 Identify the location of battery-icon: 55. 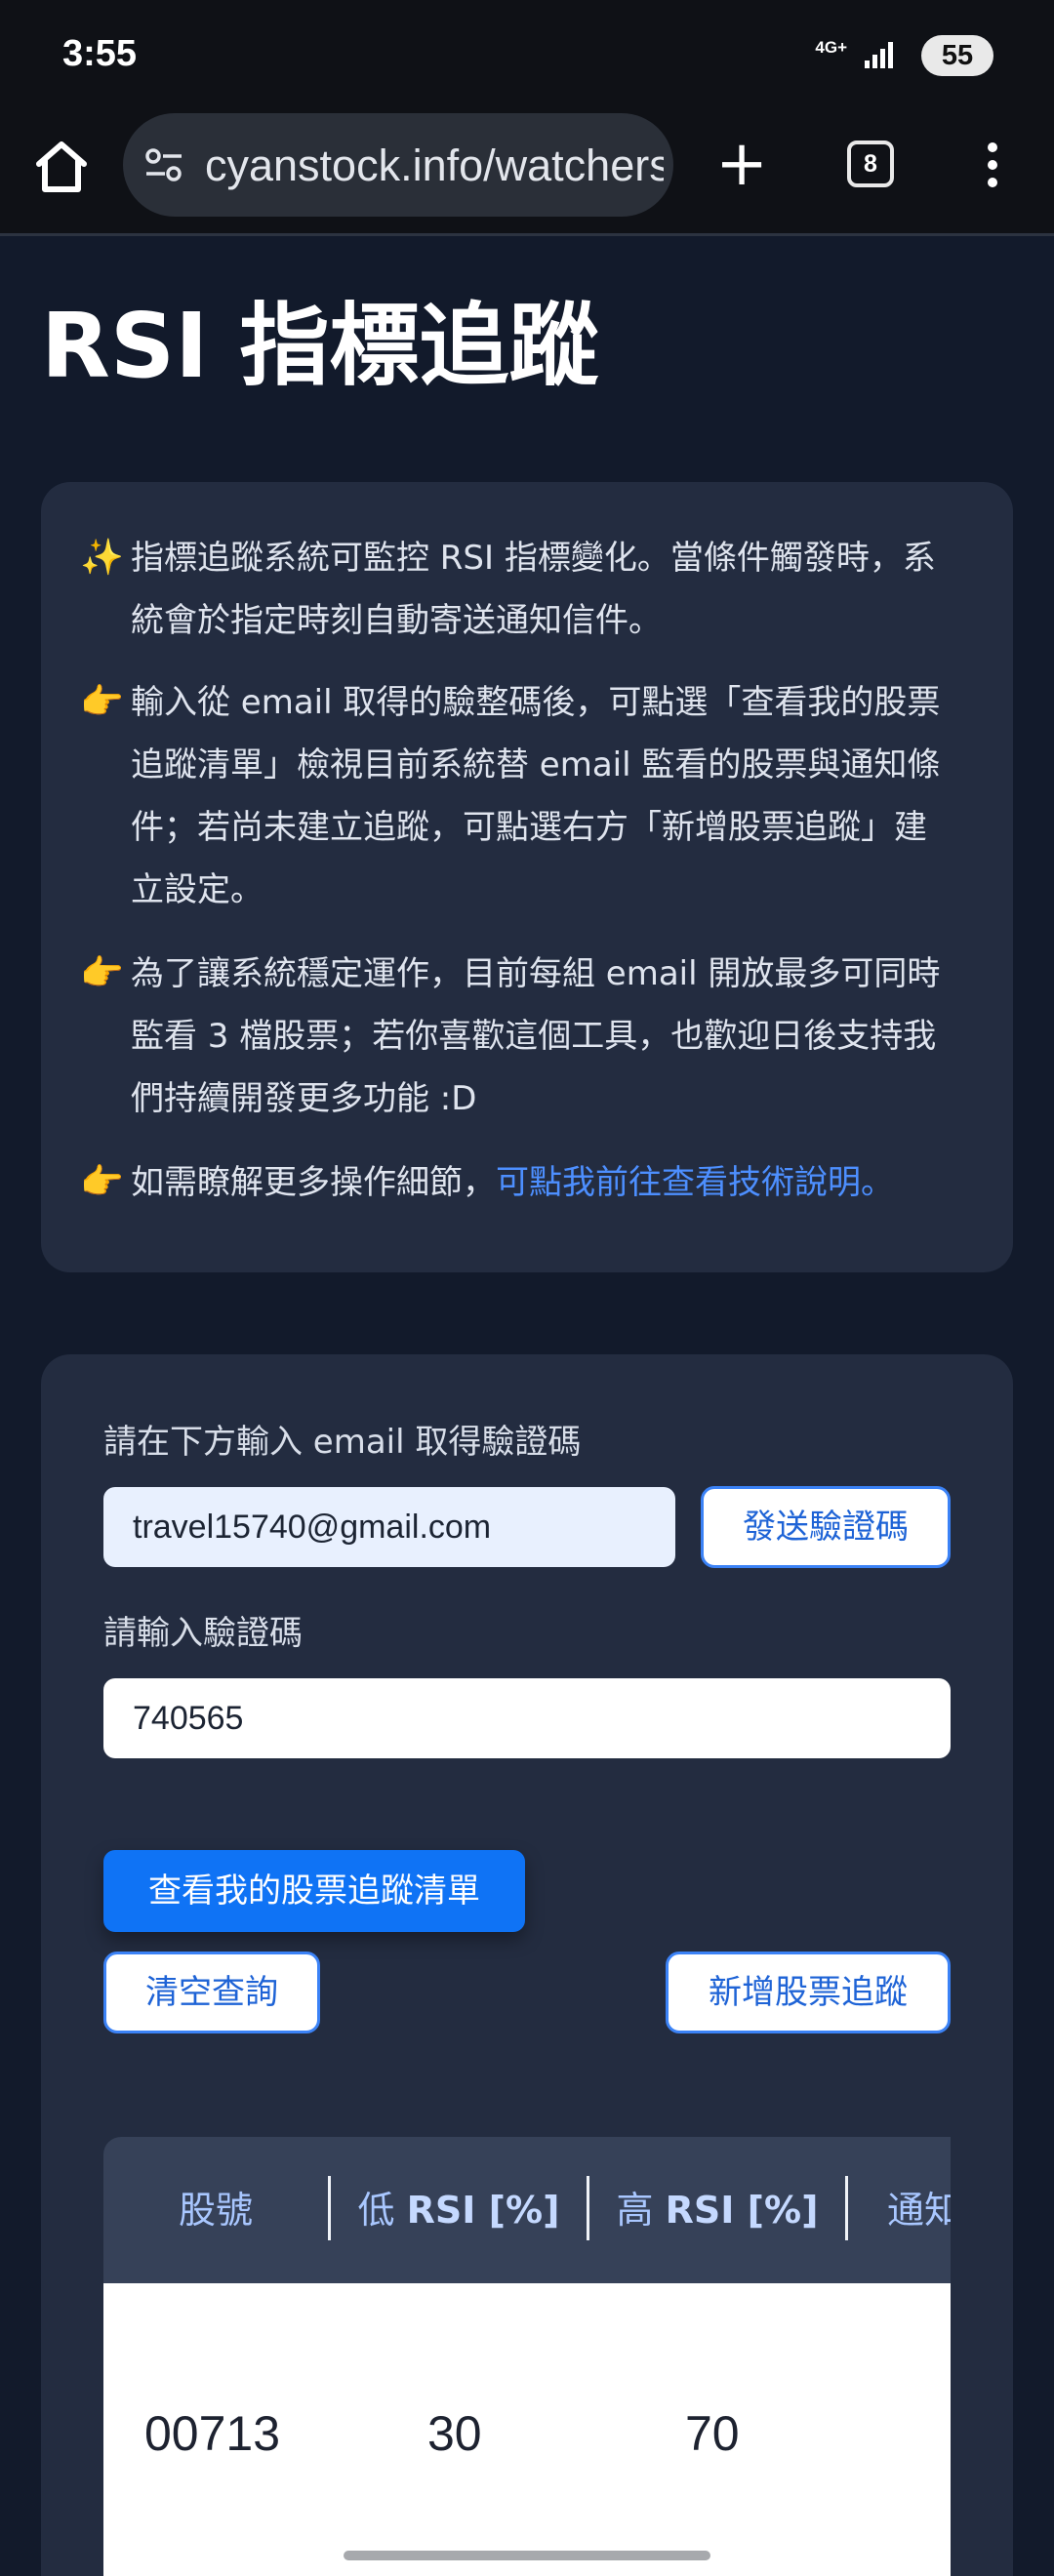
(957, 55).